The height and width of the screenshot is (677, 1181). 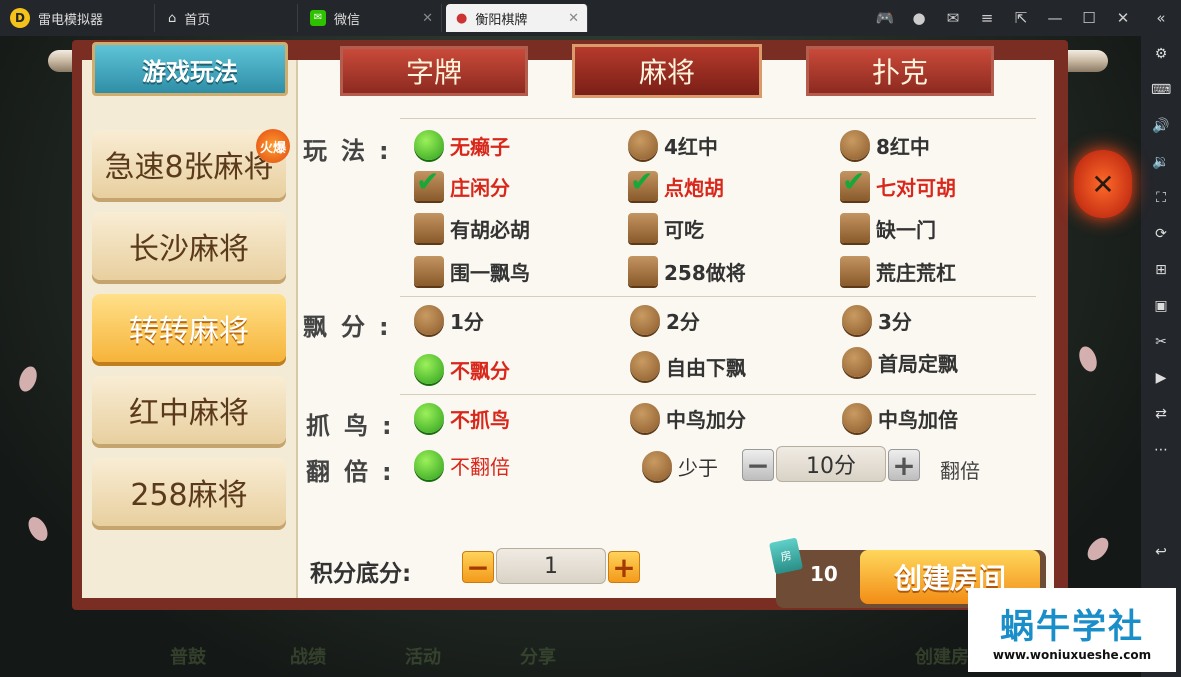 I want to click on piao-label: 飘分:, so click(x=353, y=327).